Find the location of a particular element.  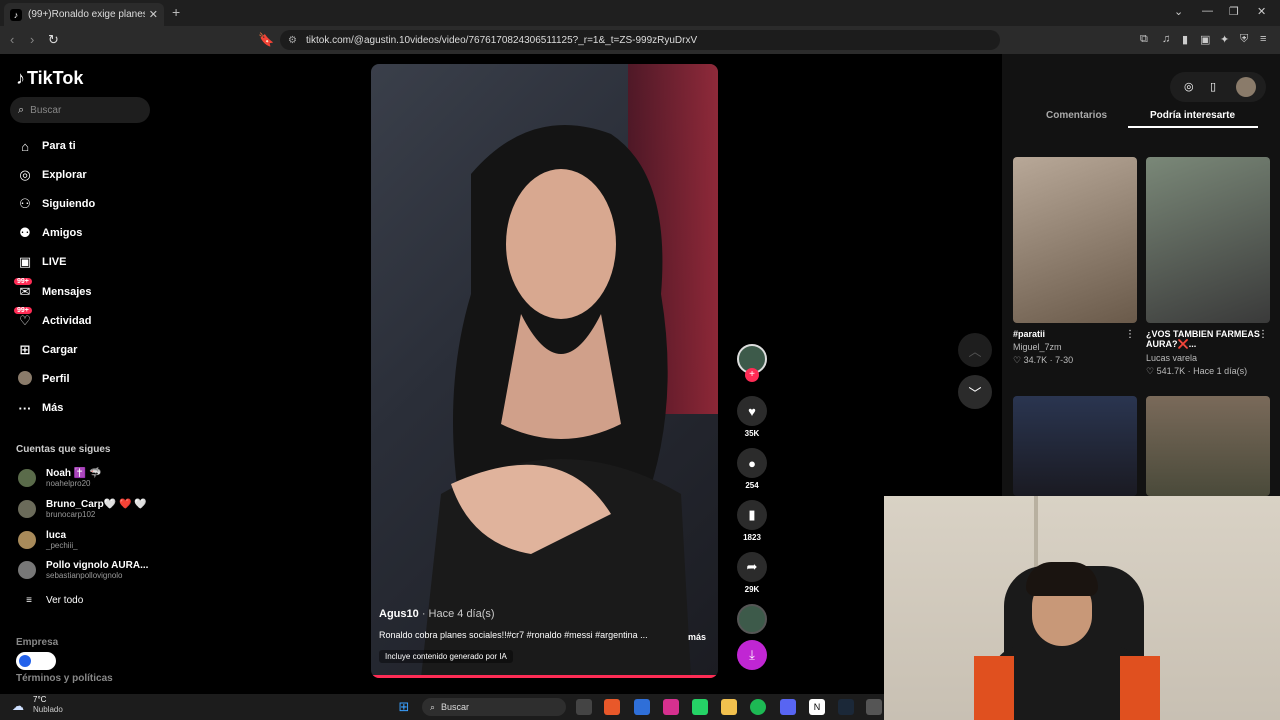

media-icon: ♫ is located at coordinates (1166, 39).